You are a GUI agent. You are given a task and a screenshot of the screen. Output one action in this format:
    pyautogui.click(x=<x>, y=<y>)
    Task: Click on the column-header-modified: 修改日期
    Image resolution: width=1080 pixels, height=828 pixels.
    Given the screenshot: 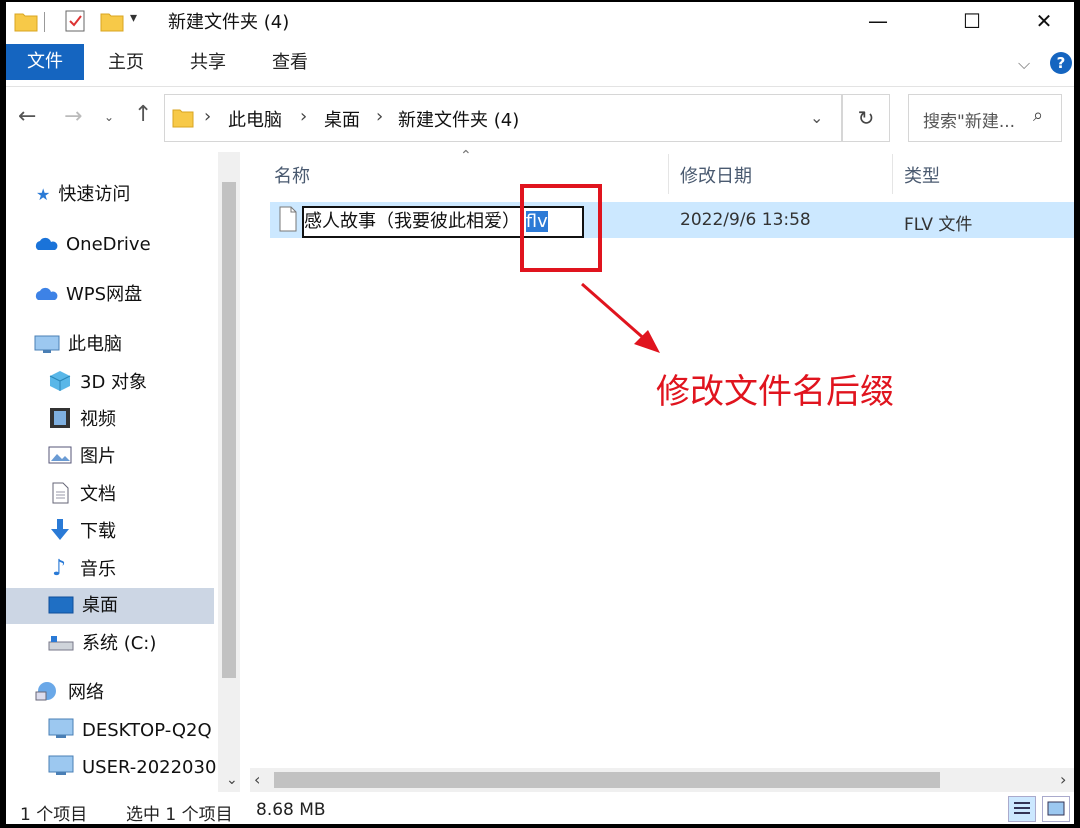 What is the action you would take?
    pyautogui.click(x=716, y=175)
    